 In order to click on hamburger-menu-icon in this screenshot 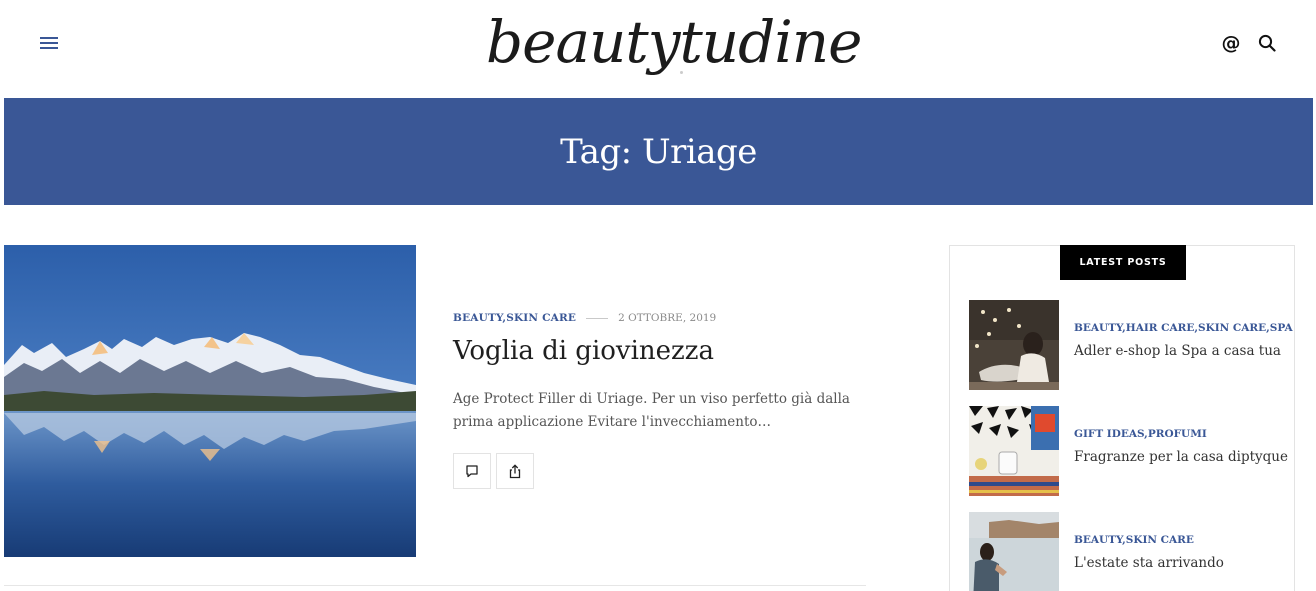, I will do `click(51, 43)`.